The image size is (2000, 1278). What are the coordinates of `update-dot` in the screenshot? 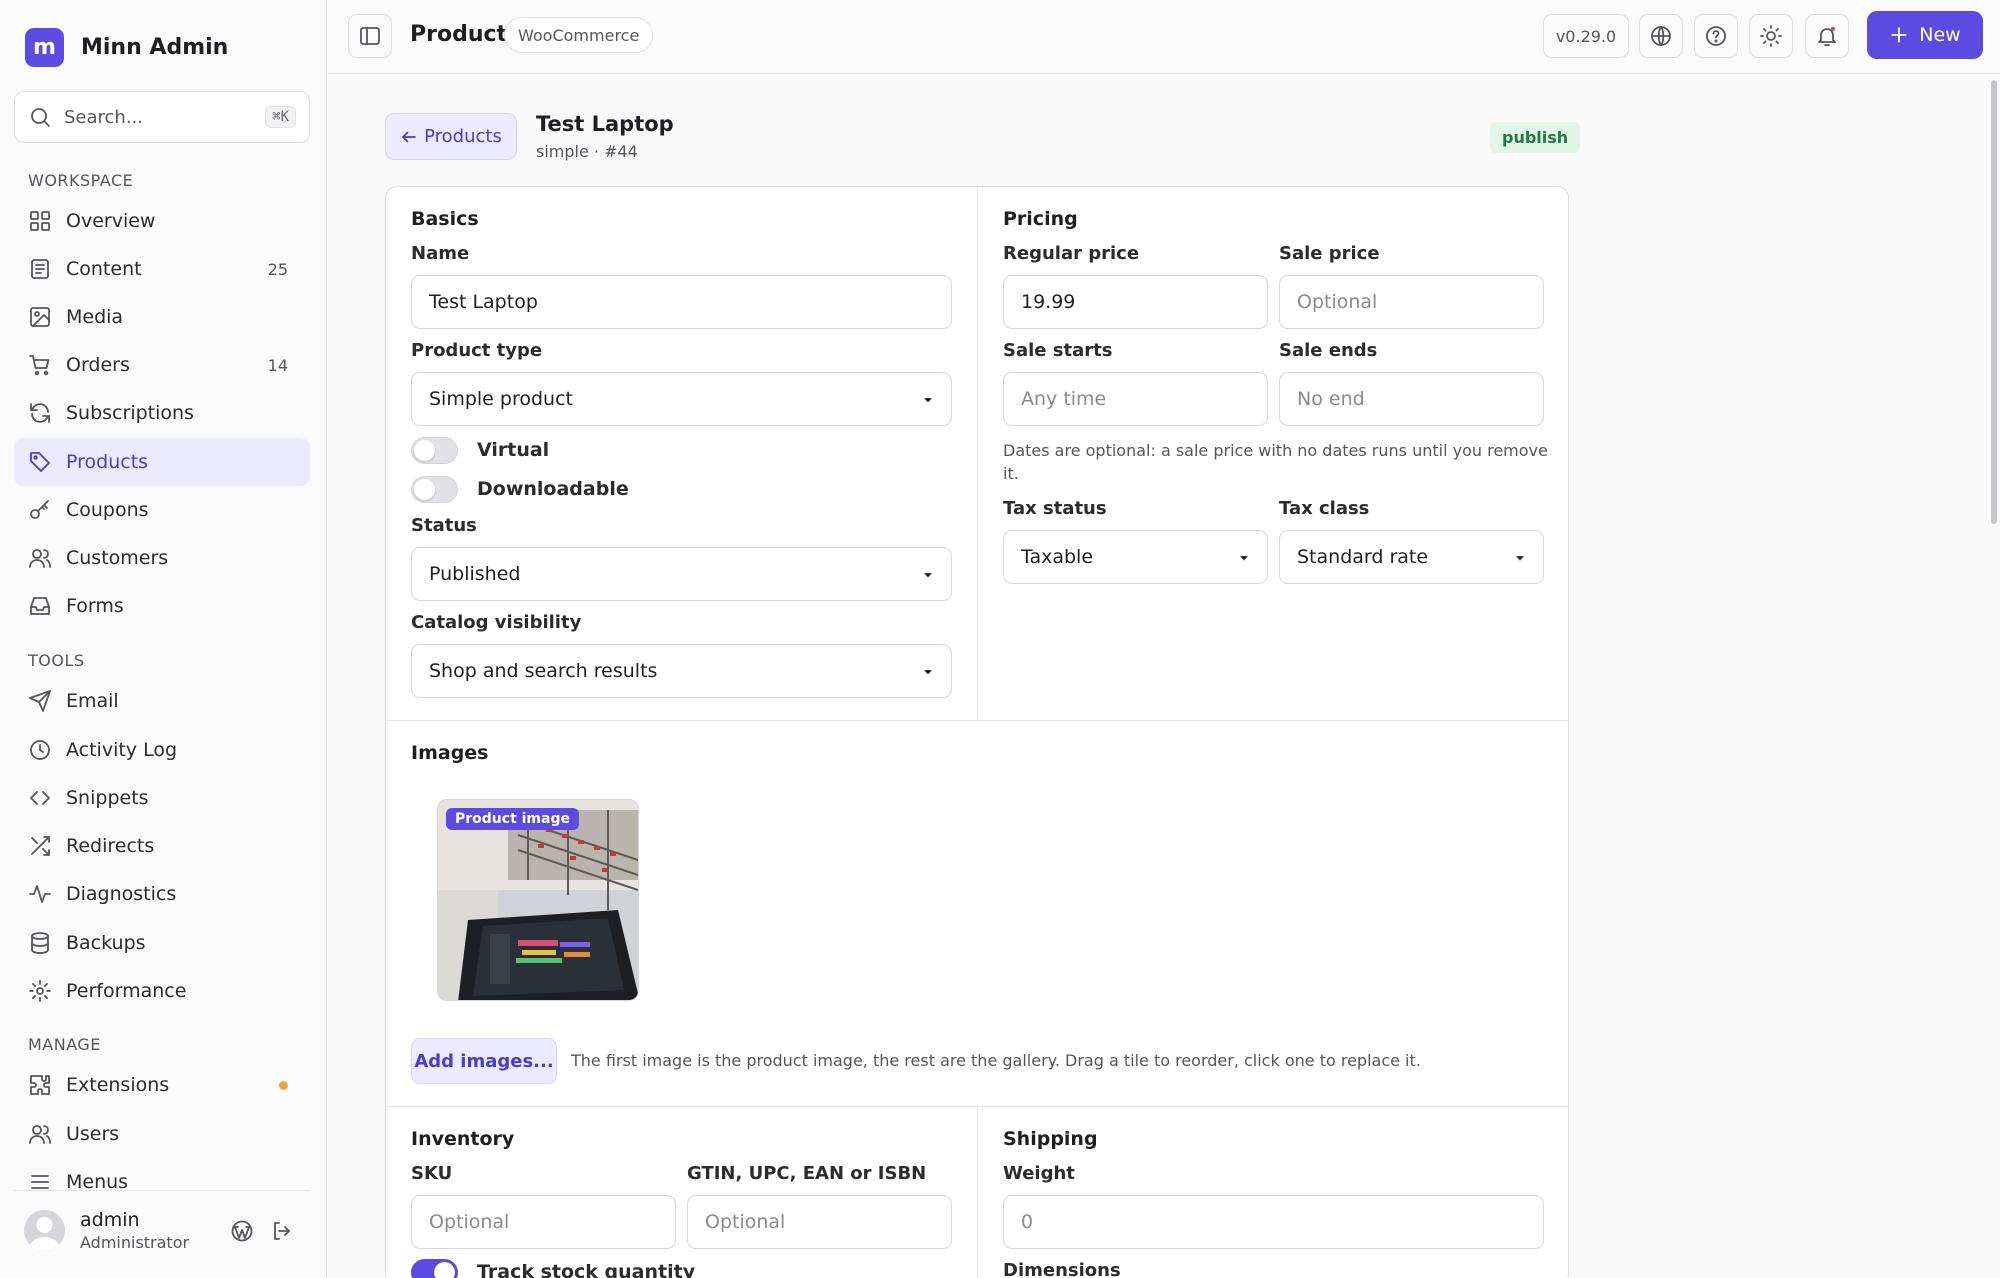 It's located at (283, 1085).